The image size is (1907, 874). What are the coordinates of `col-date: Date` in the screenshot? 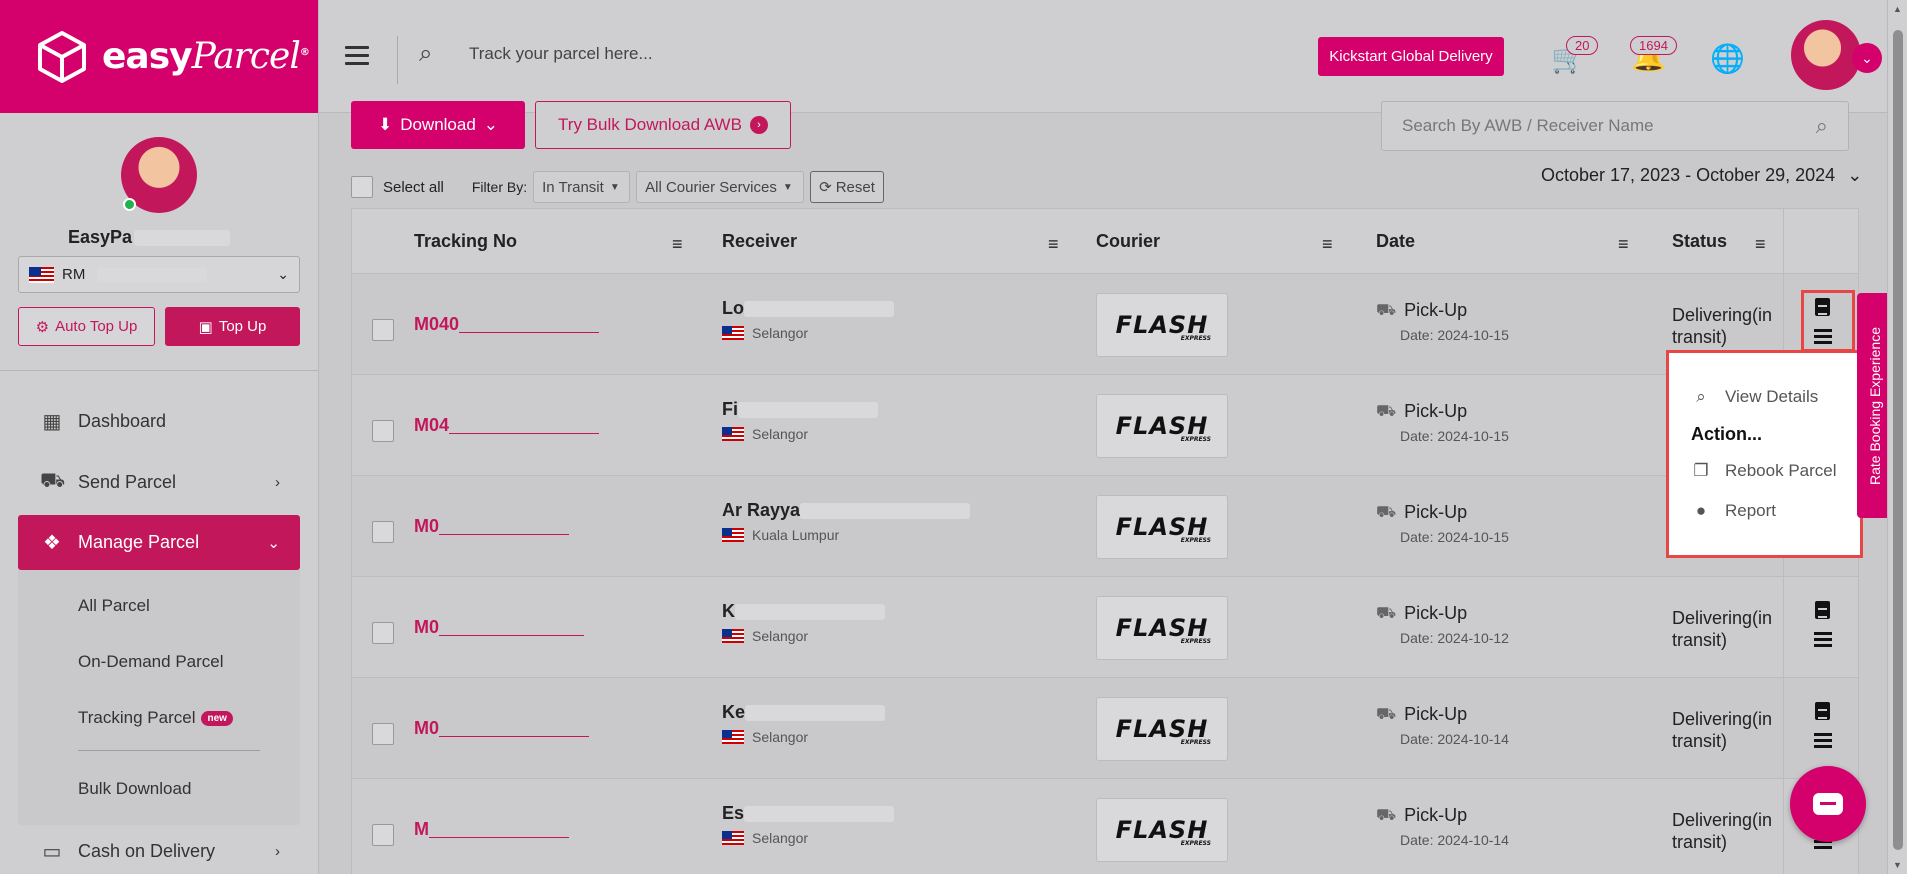 It's located at (1395, 241).